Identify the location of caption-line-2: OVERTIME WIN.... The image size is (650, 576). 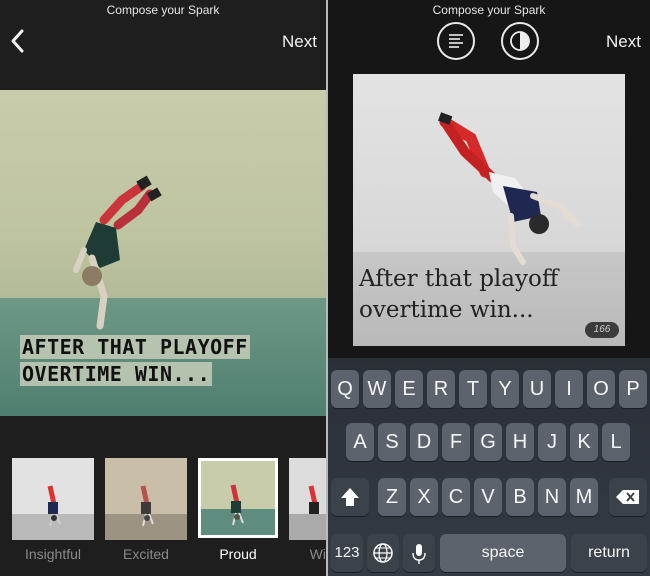
(116, 374).